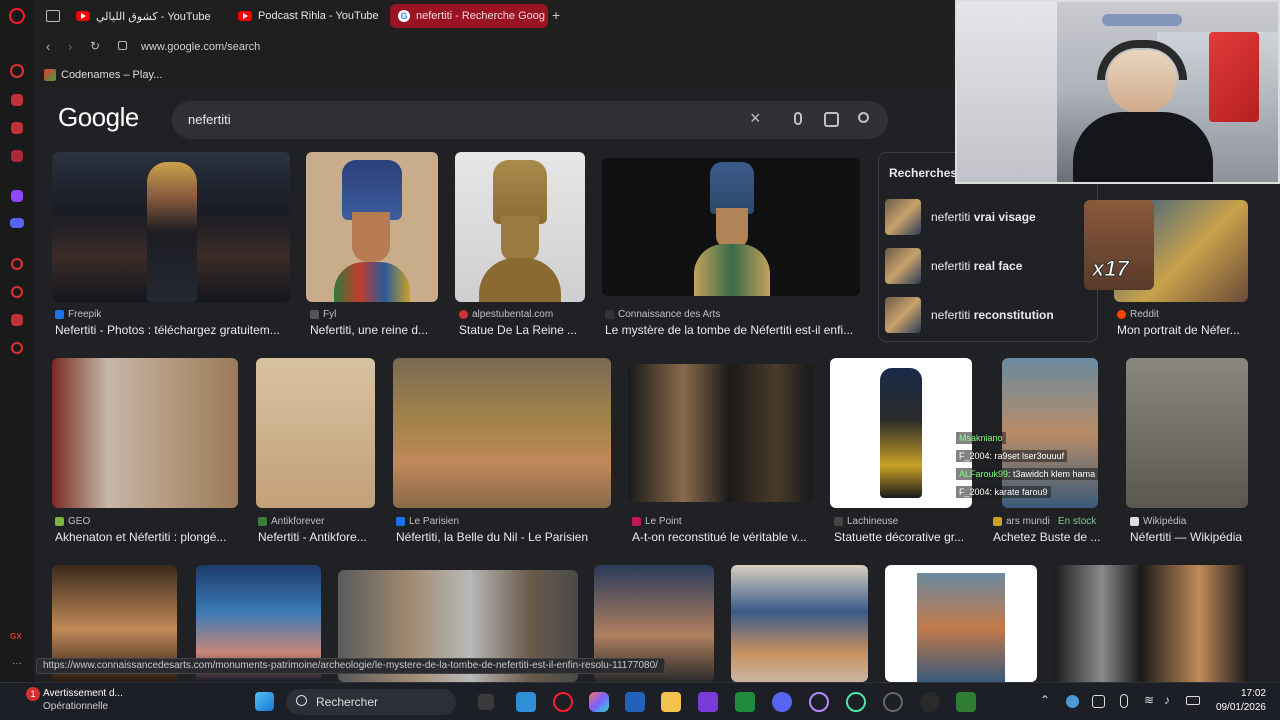  I want to click on widgets-icon, so click(526, 702).